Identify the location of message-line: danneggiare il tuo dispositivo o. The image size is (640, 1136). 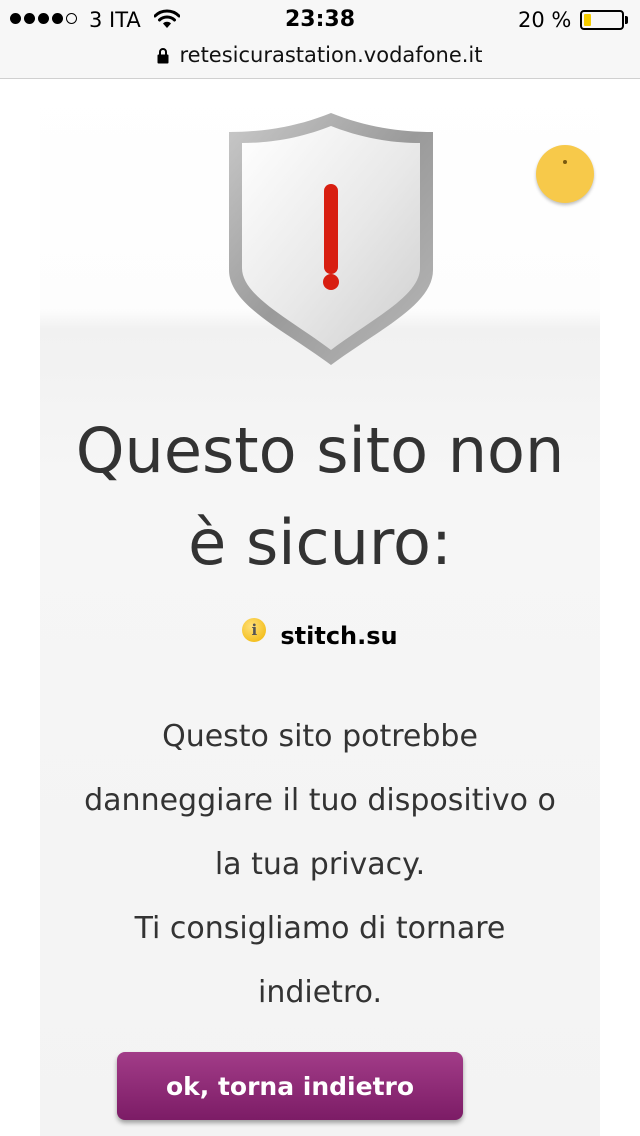
(320, 800).